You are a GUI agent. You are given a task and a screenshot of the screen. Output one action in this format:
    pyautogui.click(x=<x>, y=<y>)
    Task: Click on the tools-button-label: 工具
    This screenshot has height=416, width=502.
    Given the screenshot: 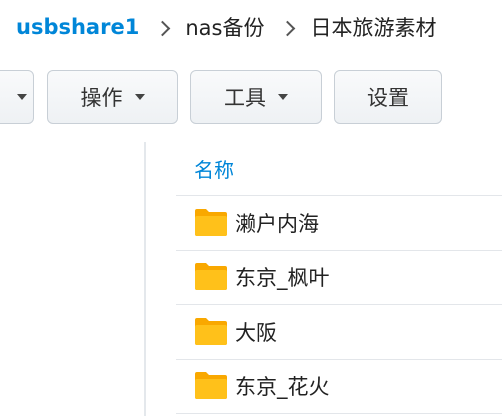 What is the action you would take?
    pyautogui.click(x=245, y=98)
    